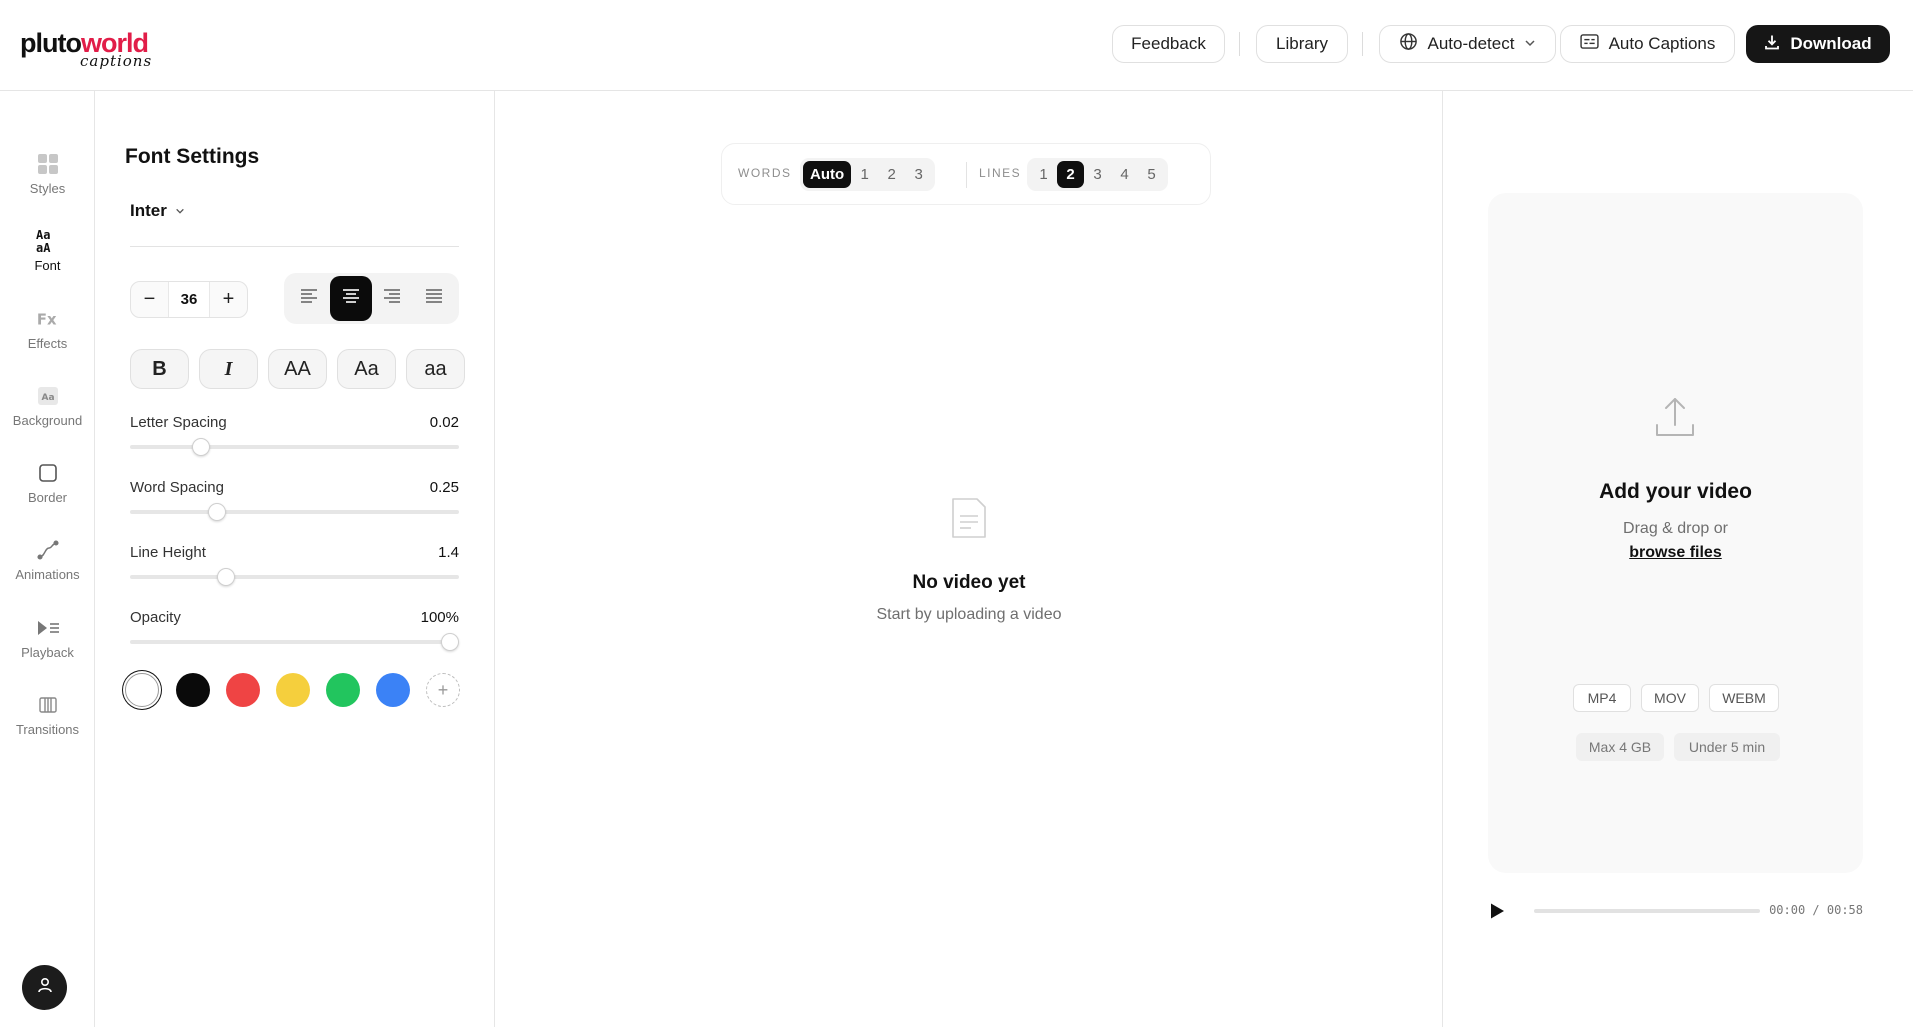 The height and width of the screenshot is (1027, 1913). Describe the element at coordinates (47, 182) in the screenshot. I see `rail-item-styles: Styles` at that location.